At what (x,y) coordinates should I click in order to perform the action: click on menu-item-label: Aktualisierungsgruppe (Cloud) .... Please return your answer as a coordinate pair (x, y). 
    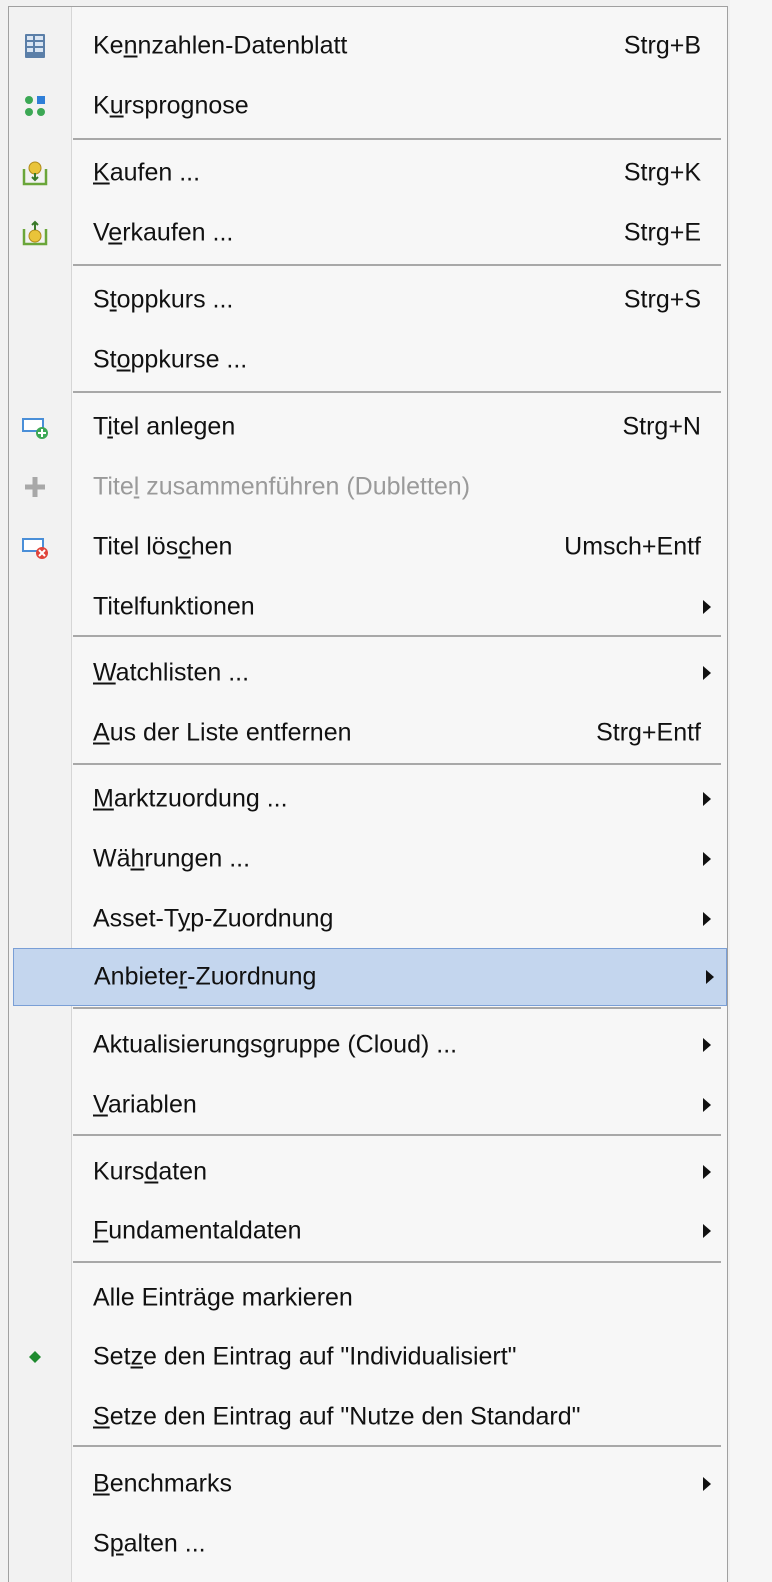
    Looking at the image, I should click on (275, 1044).